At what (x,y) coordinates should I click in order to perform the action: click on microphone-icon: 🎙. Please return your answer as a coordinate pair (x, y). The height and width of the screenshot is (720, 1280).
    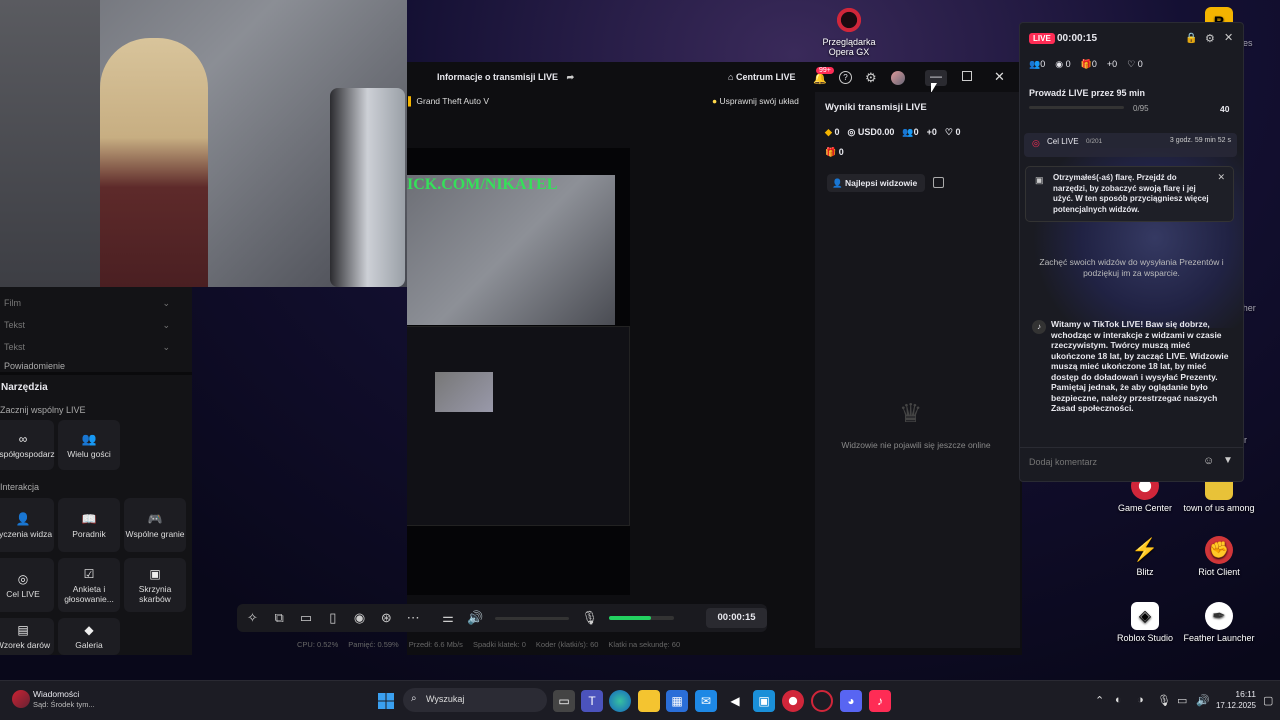
    Looking at the image, I should click on (589, 618).